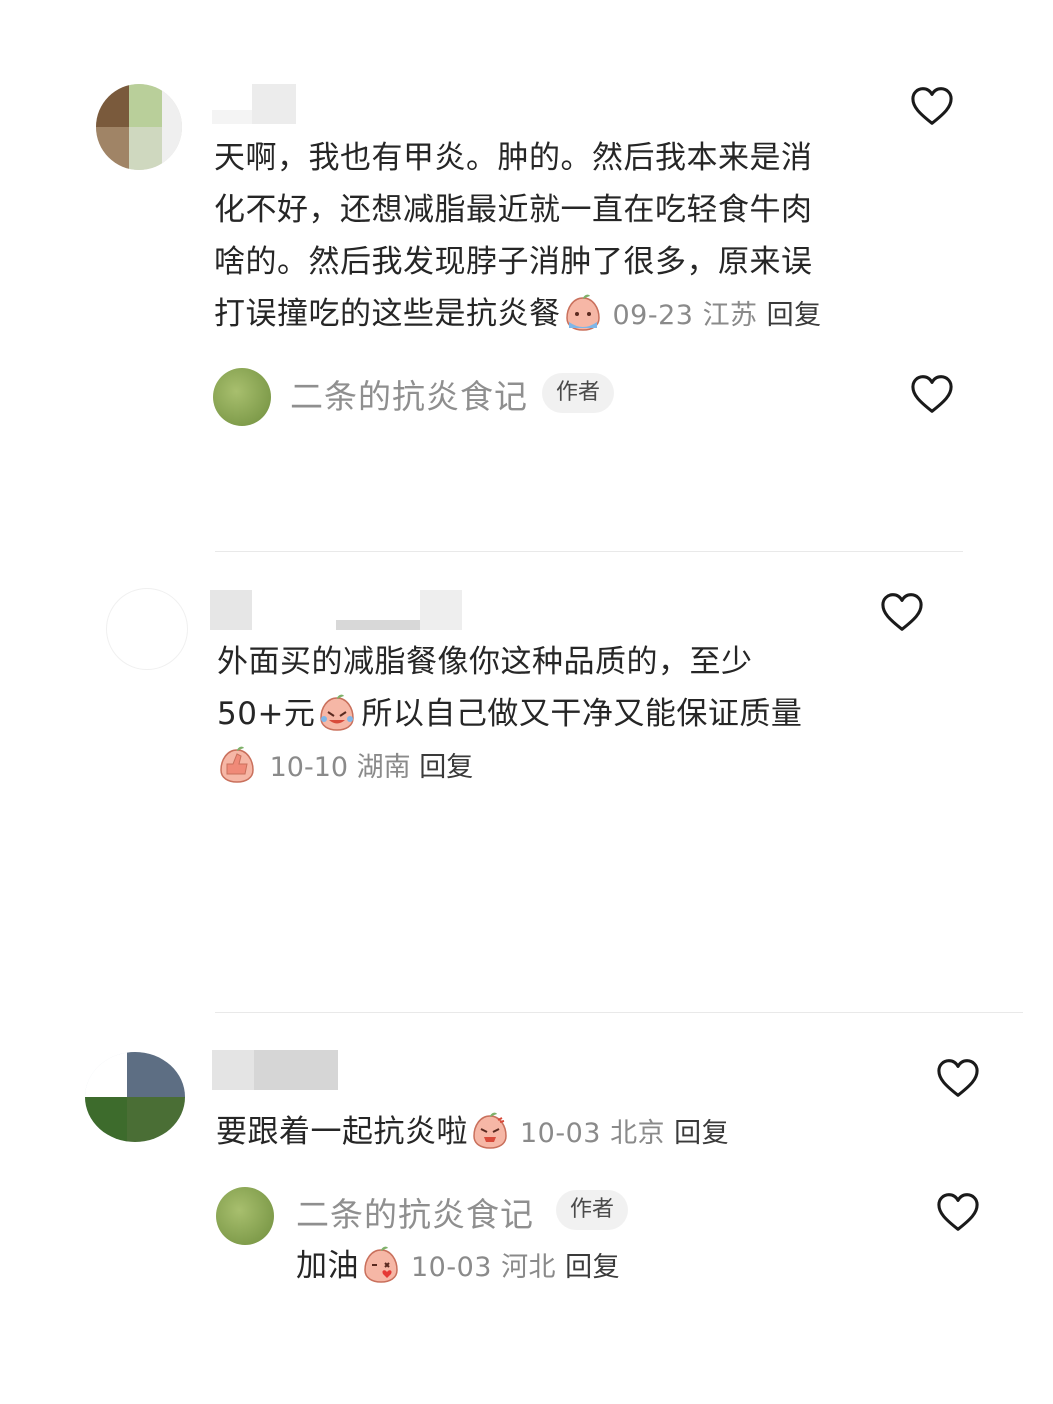  I want to click on reply-text: 加油 10-03 河北 回复, so click(458, 1267).